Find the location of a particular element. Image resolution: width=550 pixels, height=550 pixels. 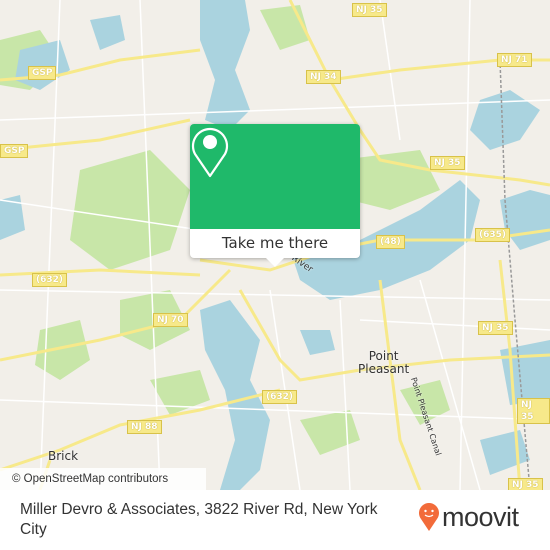

popup-header is located at coordinates (275, 176).